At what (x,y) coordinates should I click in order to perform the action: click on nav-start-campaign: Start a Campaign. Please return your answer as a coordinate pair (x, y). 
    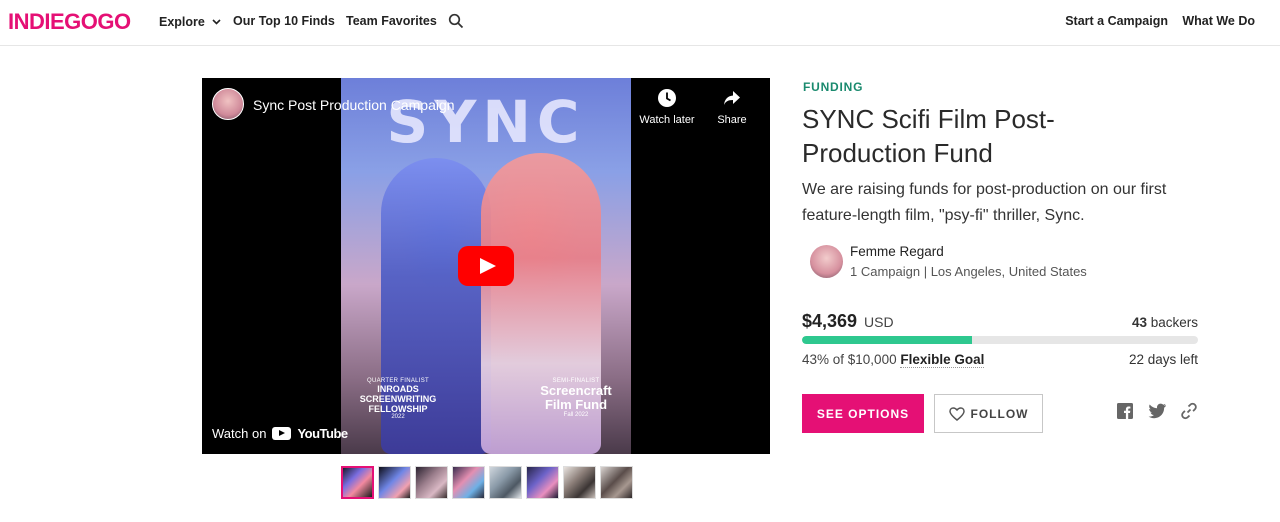
    Looking at the image, I should click on (1116, 21).